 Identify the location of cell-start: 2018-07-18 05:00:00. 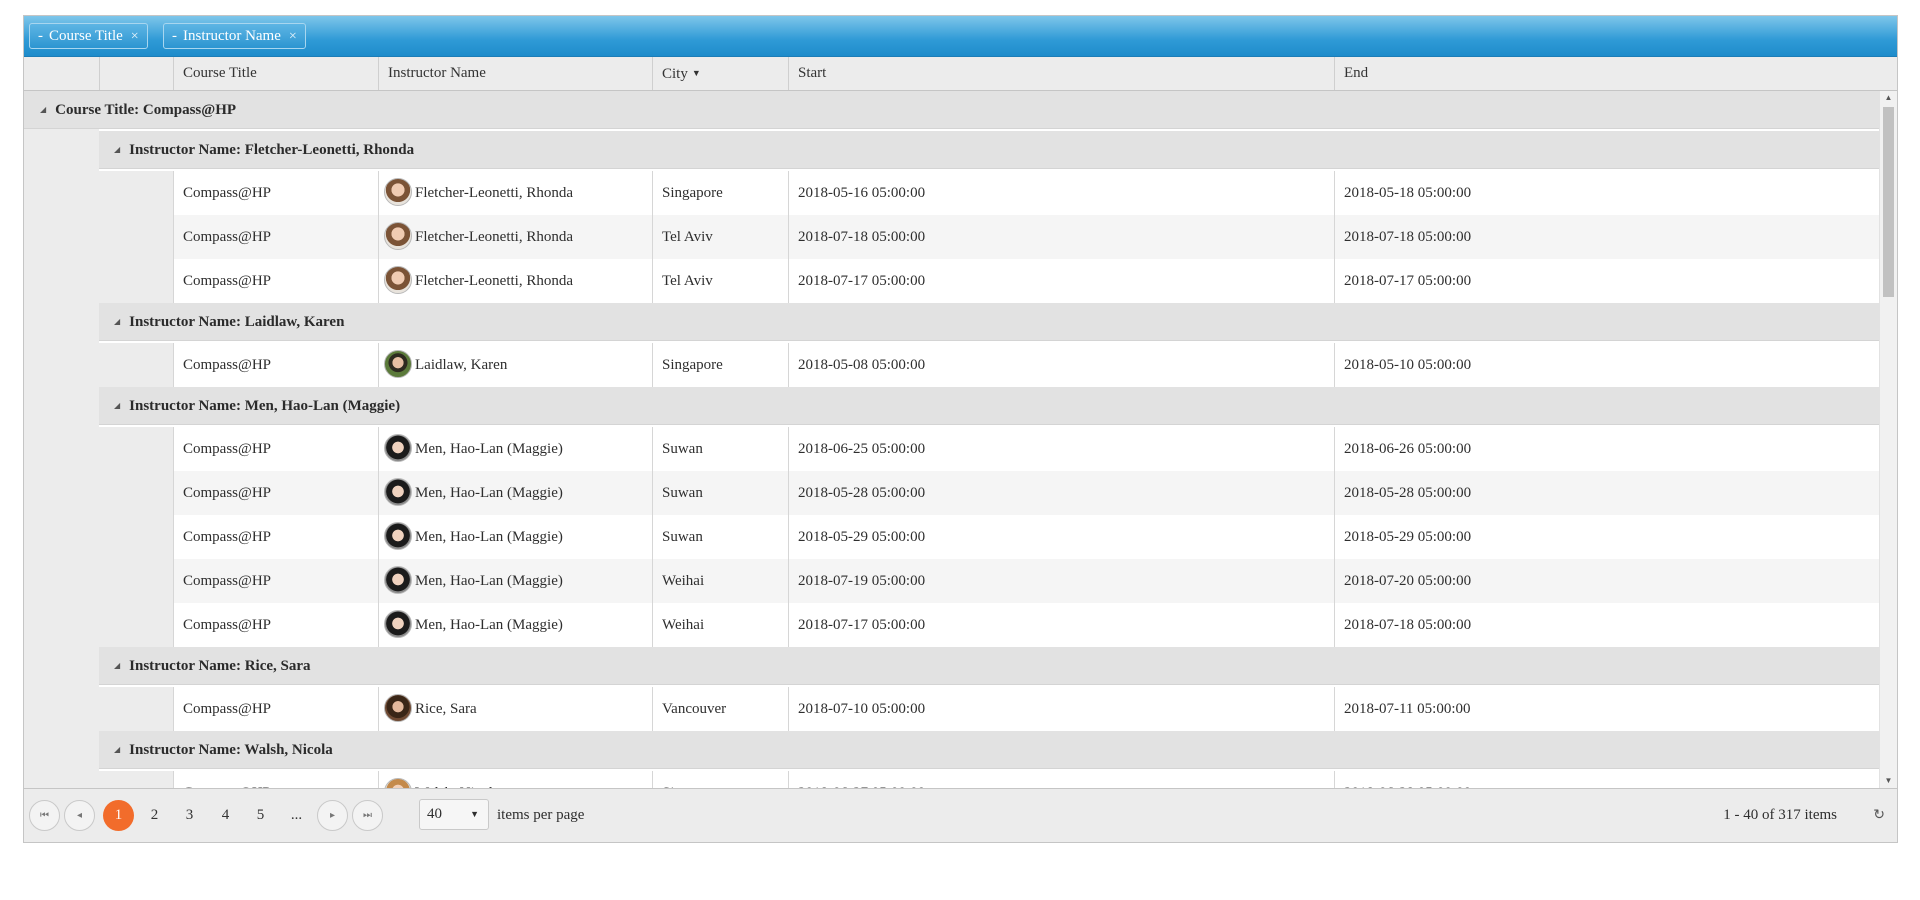
(1061, 237).